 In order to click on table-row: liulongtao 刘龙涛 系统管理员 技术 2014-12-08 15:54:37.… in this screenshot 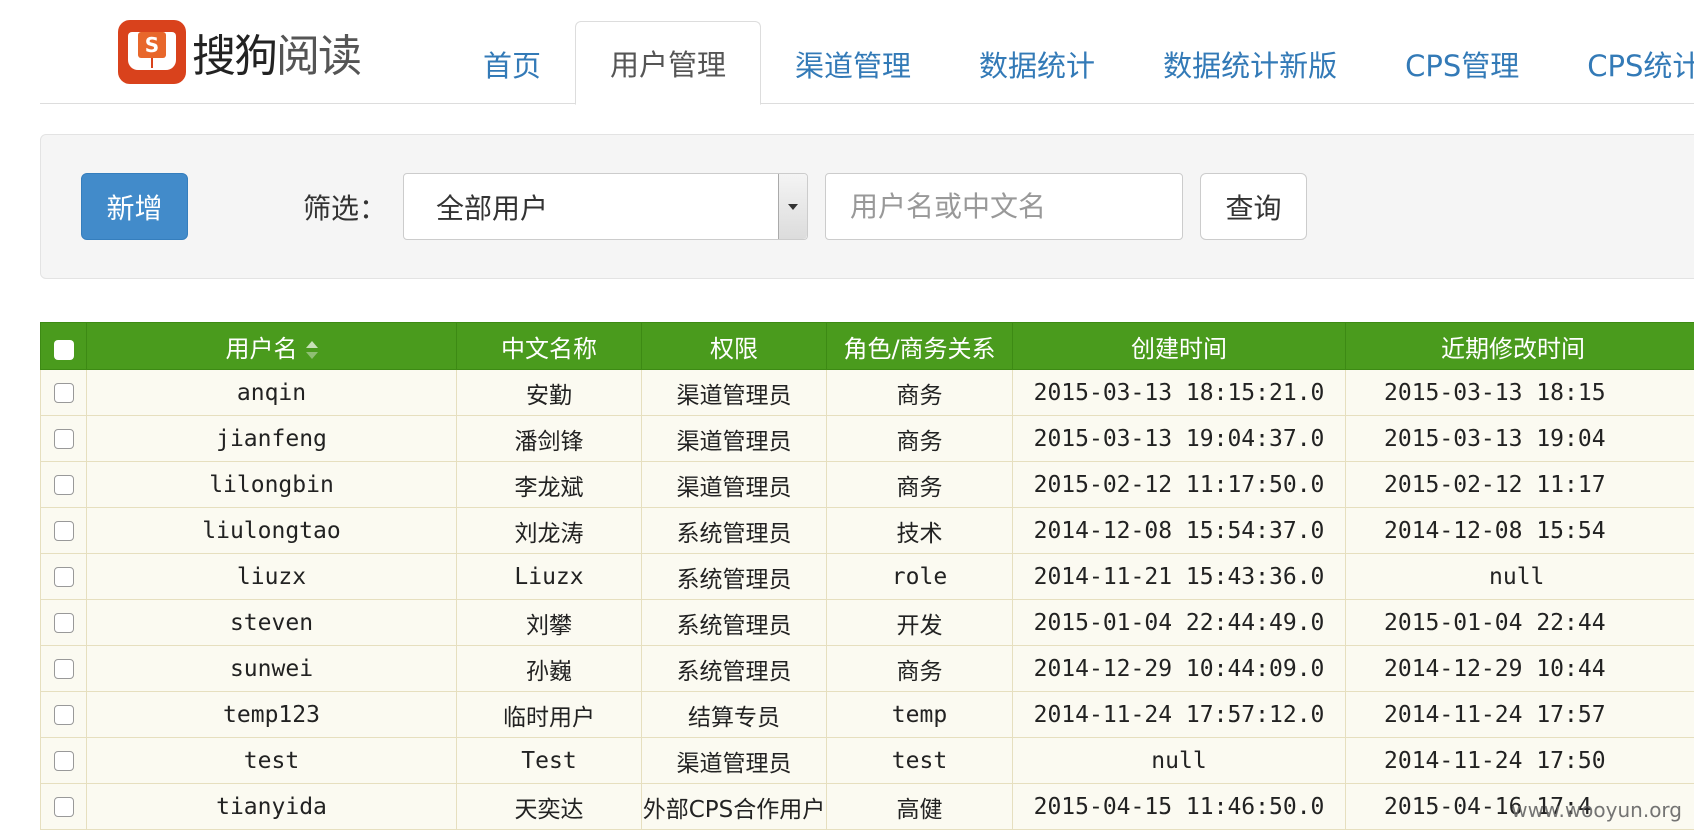, I will do `click(867, 530)`.